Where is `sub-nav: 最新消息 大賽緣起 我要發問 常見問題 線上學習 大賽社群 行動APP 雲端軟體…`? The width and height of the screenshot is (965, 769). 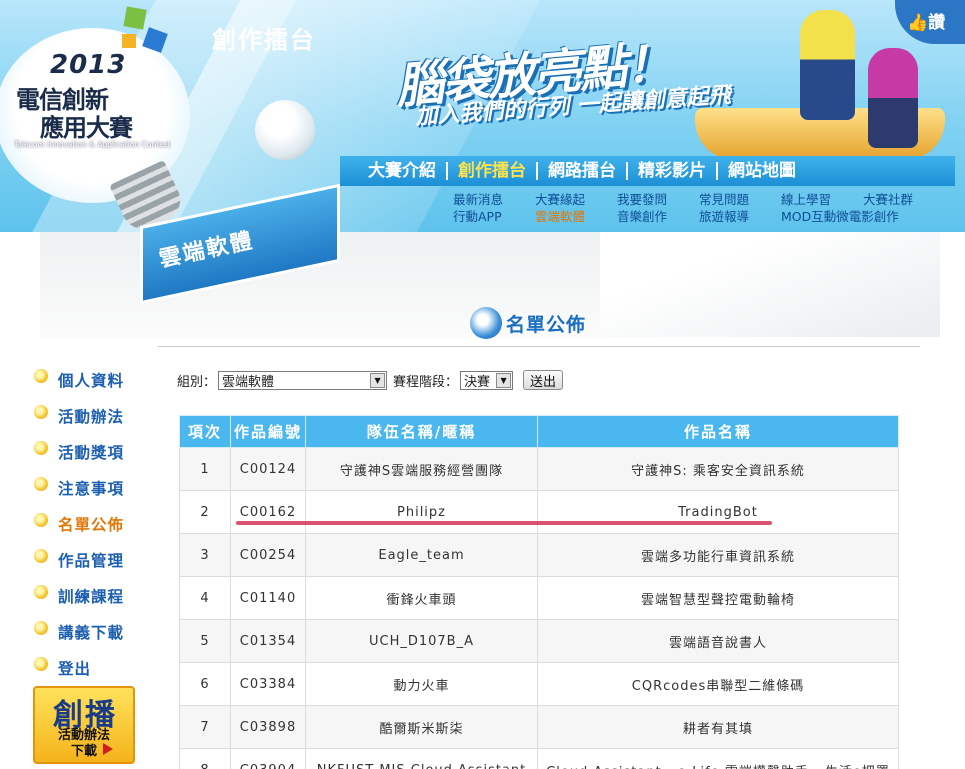 sub-nav: 最新消息 大賽緣起 我要發問 常見問題 線上學習 大賽社群 行動APP 雲端軟體… is located at coordinates (699, 208).